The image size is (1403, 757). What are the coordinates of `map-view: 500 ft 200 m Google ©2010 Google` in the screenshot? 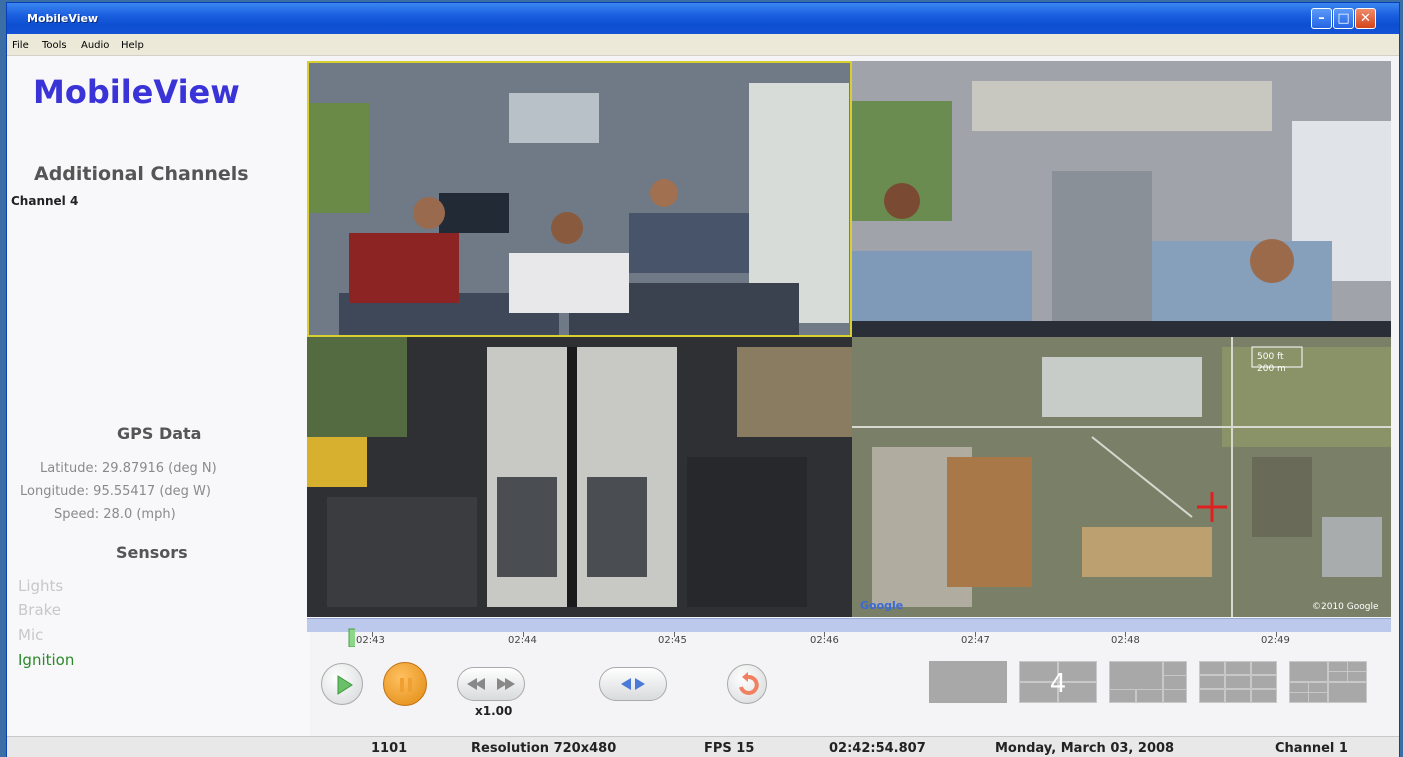 It's located at (1121, 477).